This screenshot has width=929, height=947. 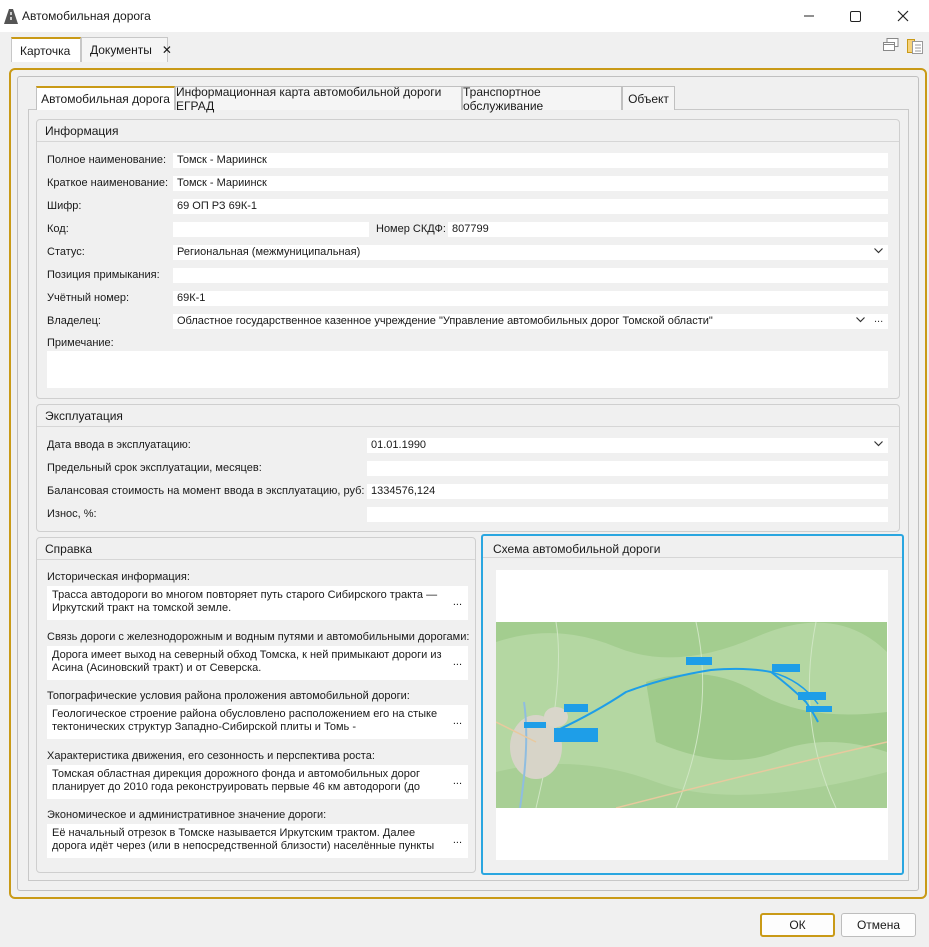 What do you see at coordinates (74, 321) in the screenshot?
I see `owner-label: Владелец:` at bounding box center [74, 321].